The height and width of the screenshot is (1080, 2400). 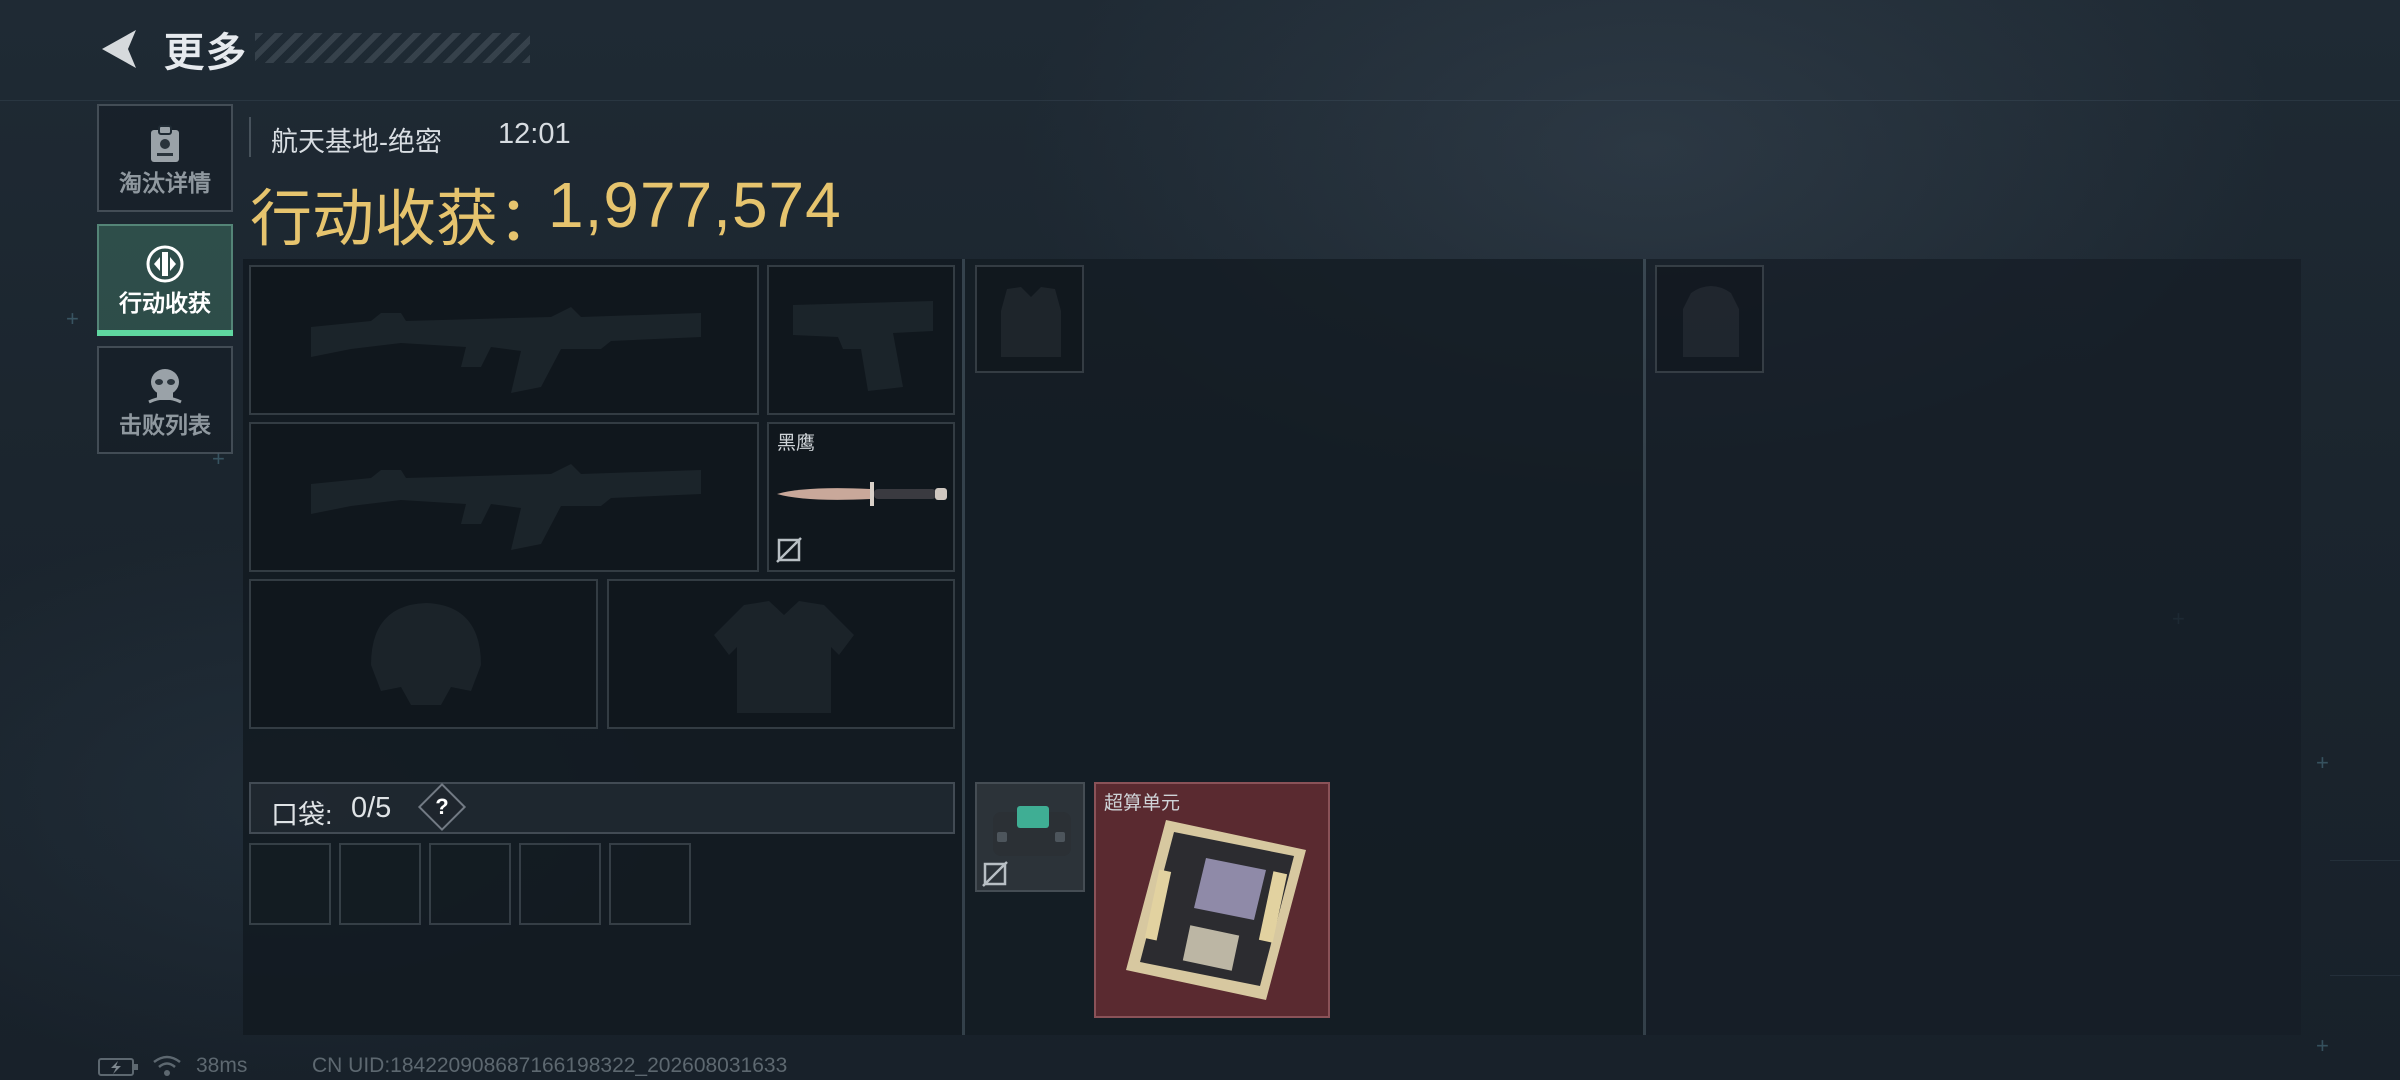 I want to click on loot-emblem-icon, so click(x=165, y=264).